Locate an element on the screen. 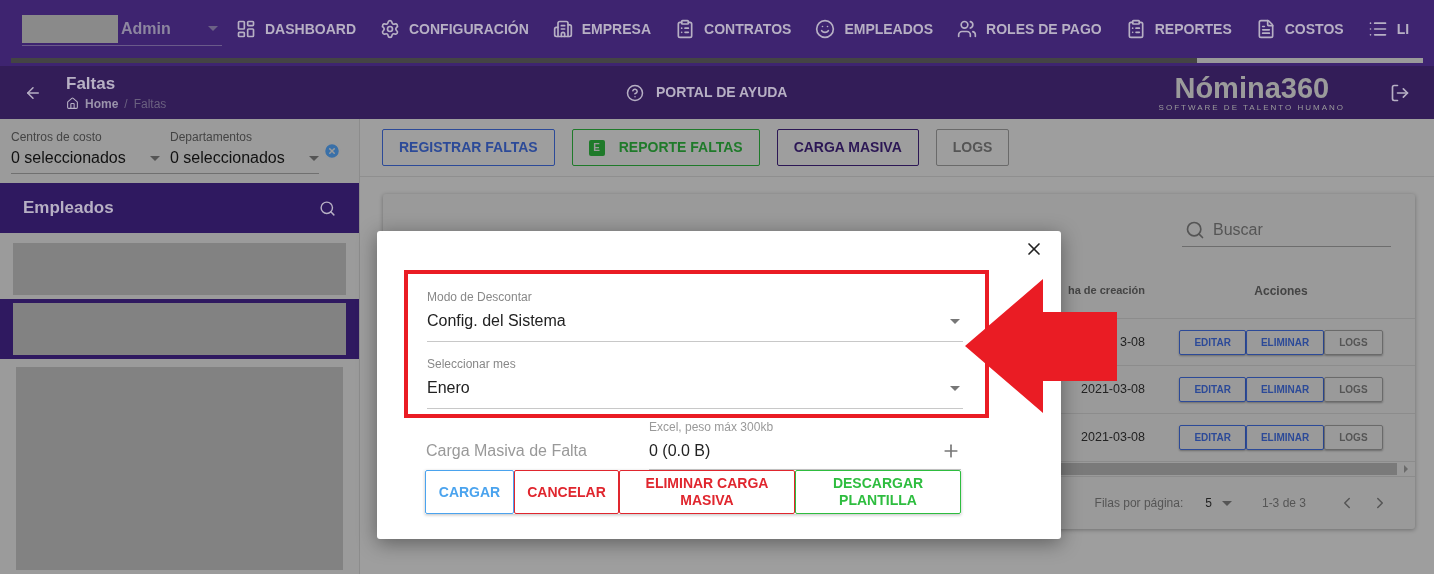 Image resolution: width=1434 pixels, height=574 pixels. breadcrumb-current: Faltas is located at coordinates (150, 104).